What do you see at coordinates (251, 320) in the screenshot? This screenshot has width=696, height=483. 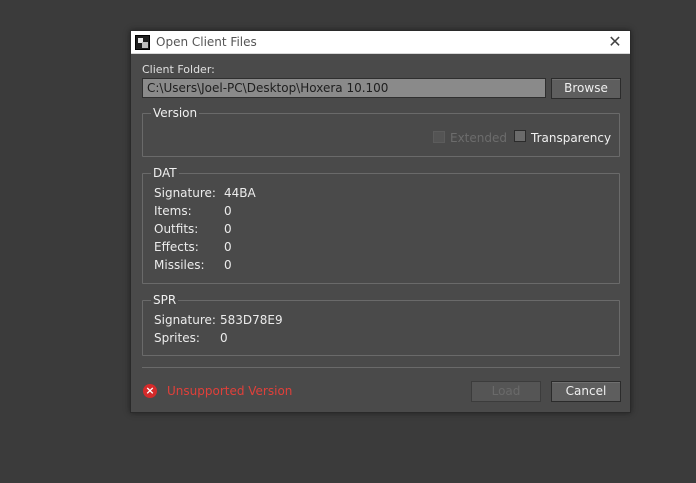 I see `spr-signature-value: 583D78E9` at bounding box center [251, 320].